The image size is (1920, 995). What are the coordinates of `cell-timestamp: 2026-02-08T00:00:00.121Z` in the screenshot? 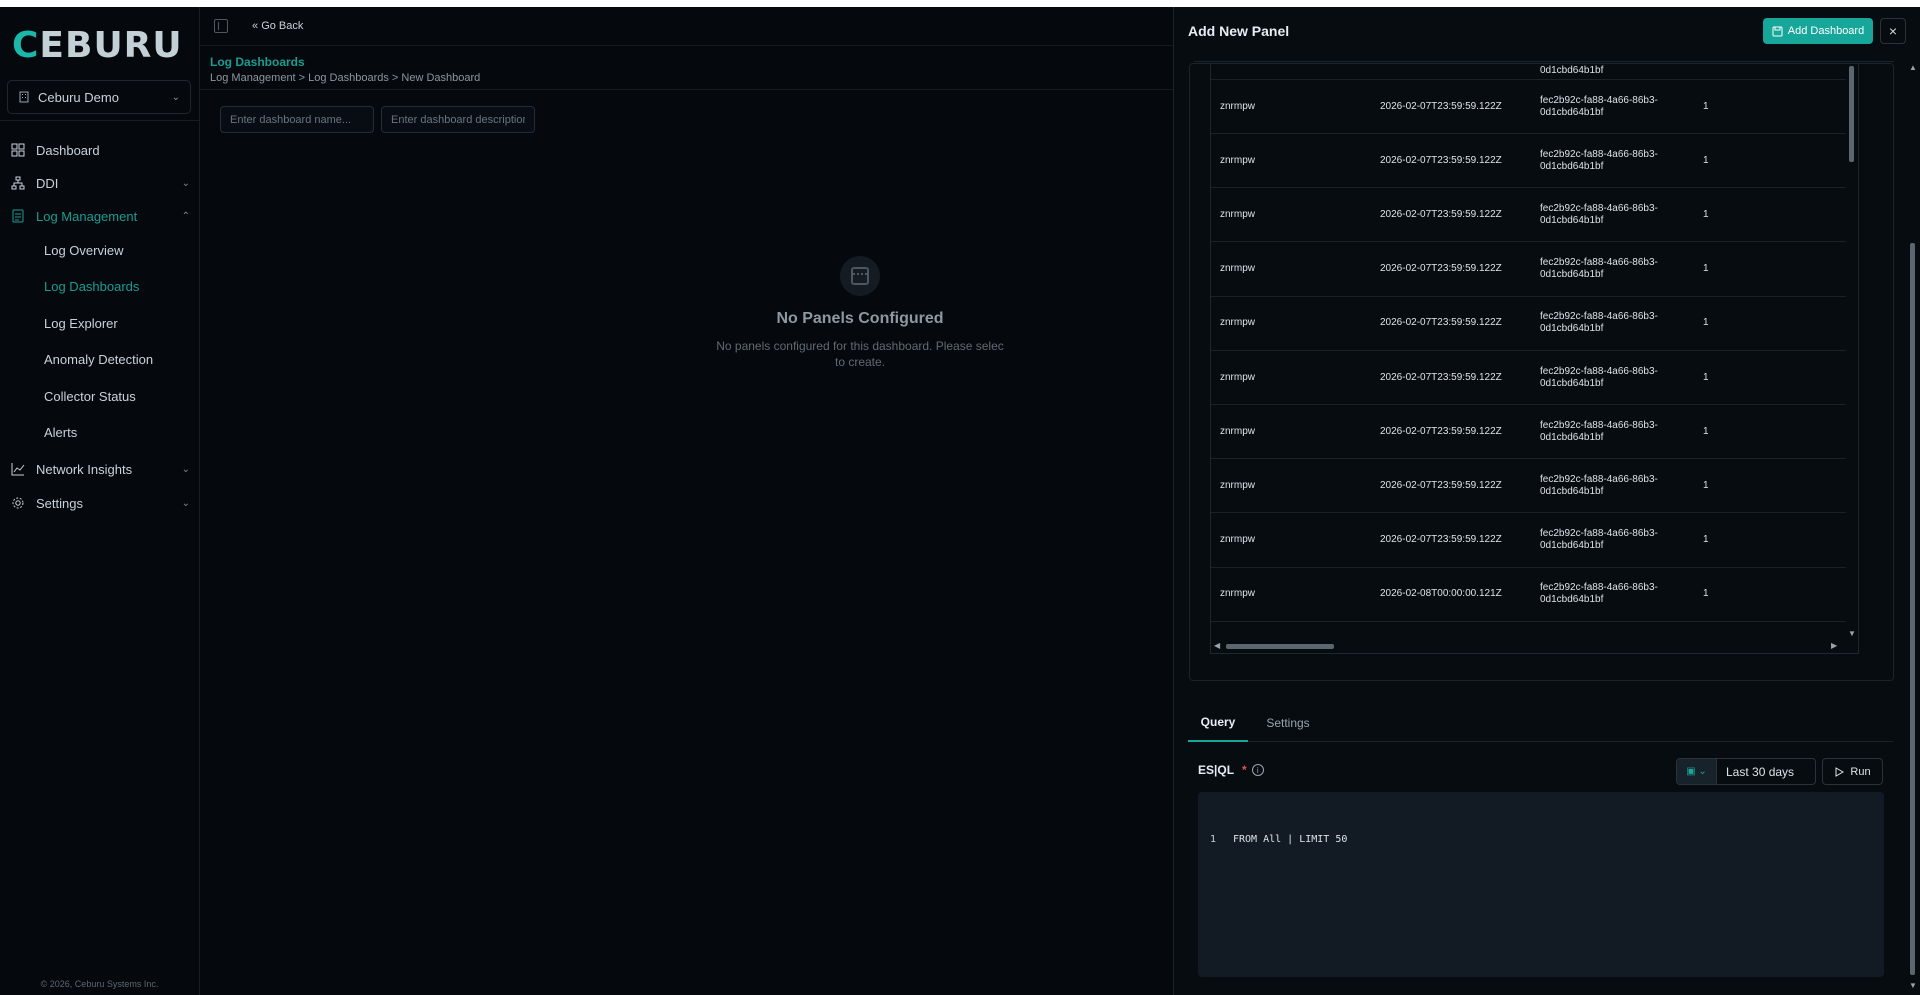 It's located at (1441, 594).